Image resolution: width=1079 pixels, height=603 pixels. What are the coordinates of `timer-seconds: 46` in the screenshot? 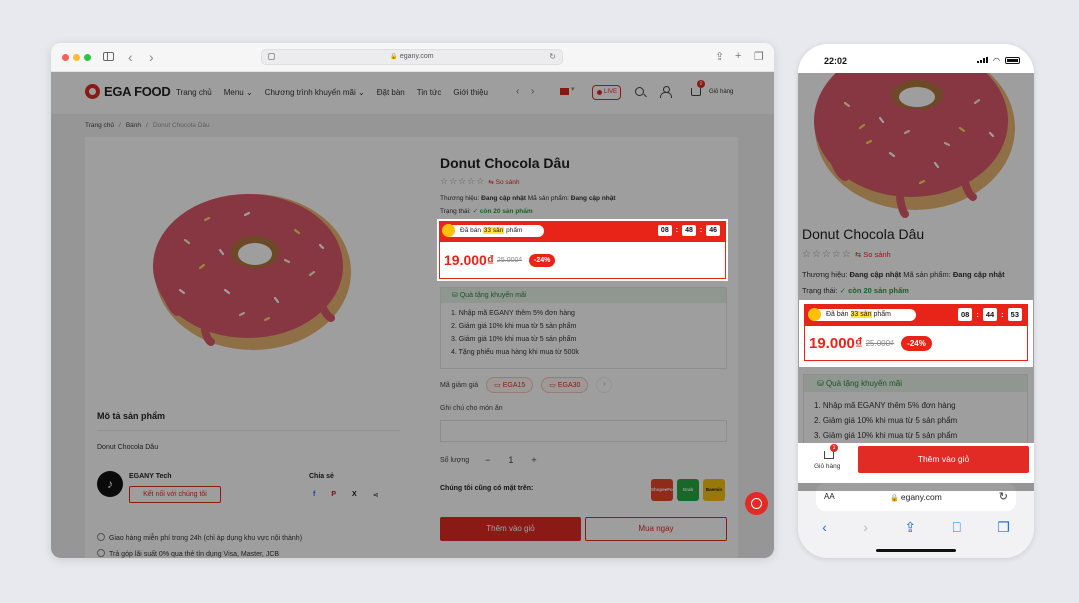 It's located at (713, 230).